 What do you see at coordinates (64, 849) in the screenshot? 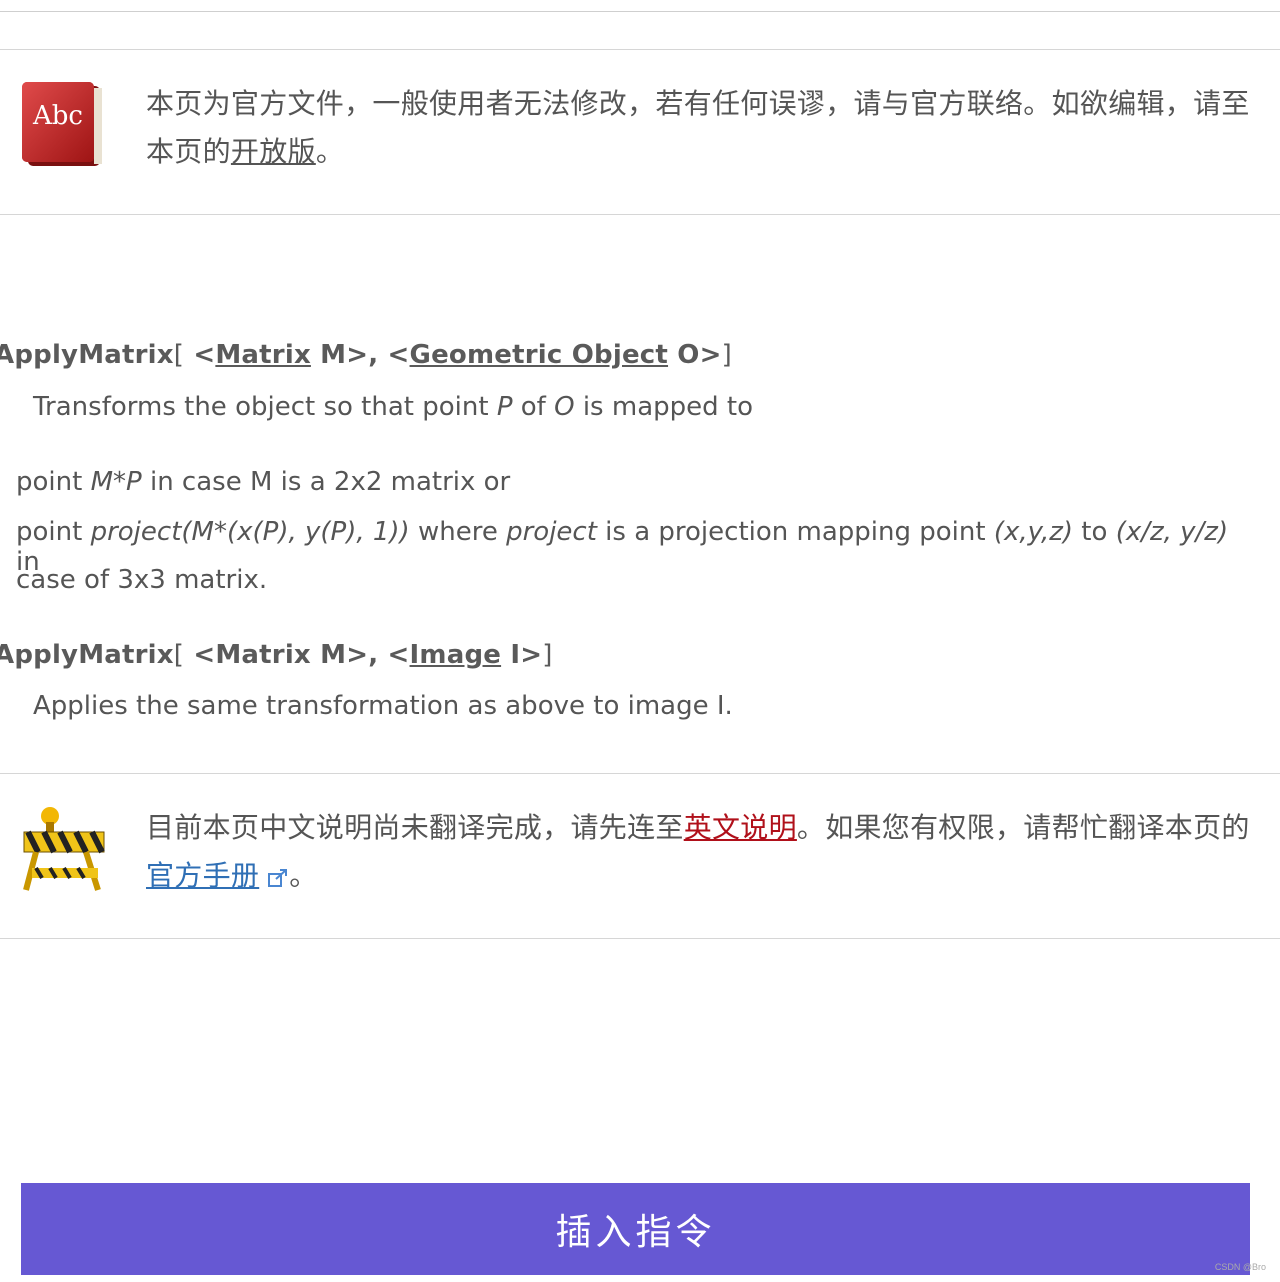
I see `construction-barrier-icon` at bounding box center [64, 849].